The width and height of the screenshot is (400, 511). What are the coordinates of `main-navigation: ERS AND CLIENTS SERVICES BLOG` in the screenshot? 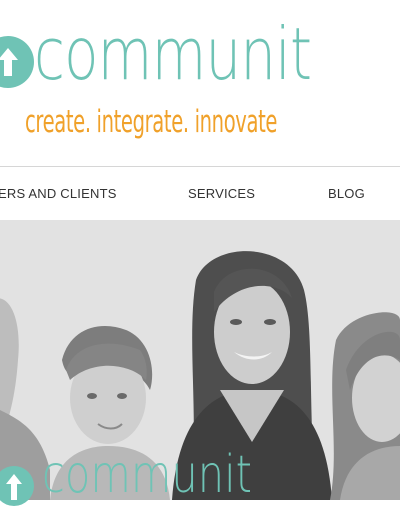 It's located at (200, 193).